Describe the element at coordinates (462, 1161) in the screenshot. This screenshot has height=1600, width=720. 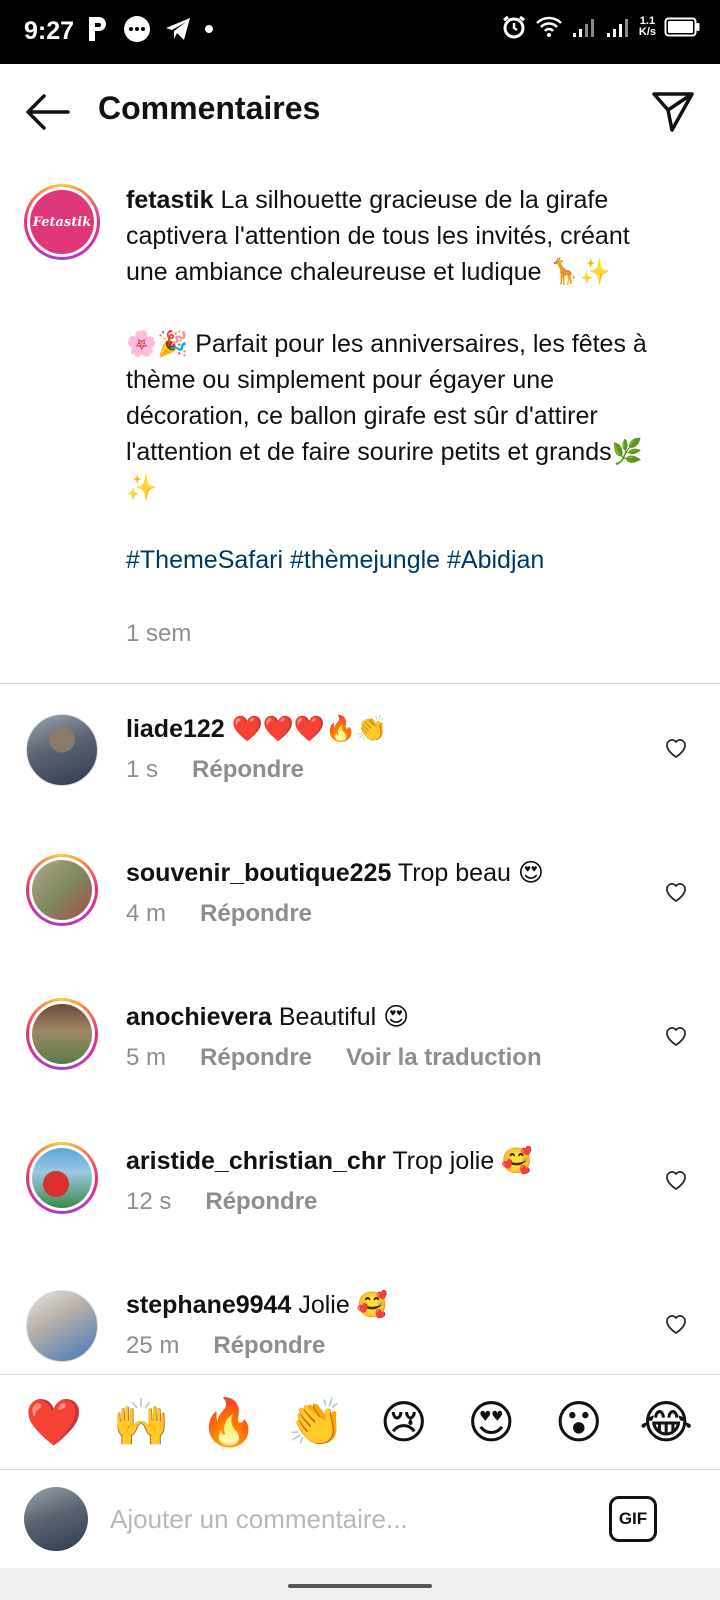
I see `comment-text: Trop jolie 🥰` at that location.